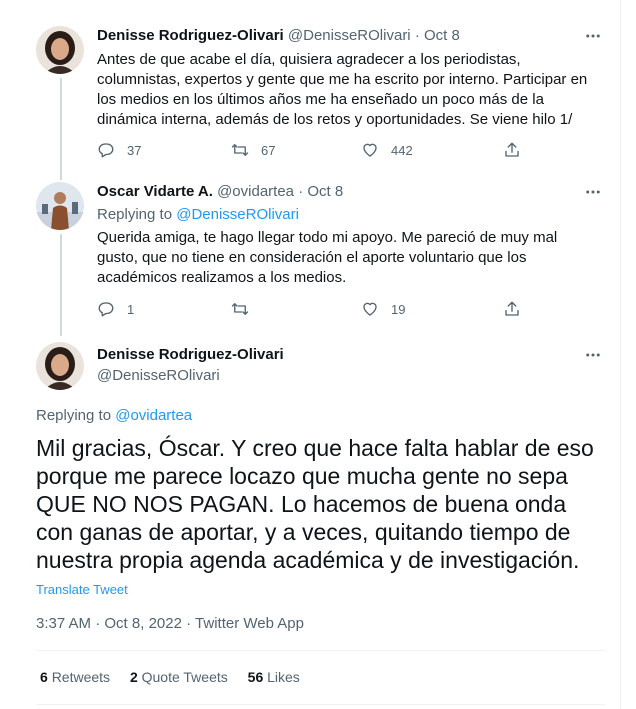 The height and width of the screenshot is (709, 636). I want to click on replying-to-link: @ovidartea, so click(153, 415).